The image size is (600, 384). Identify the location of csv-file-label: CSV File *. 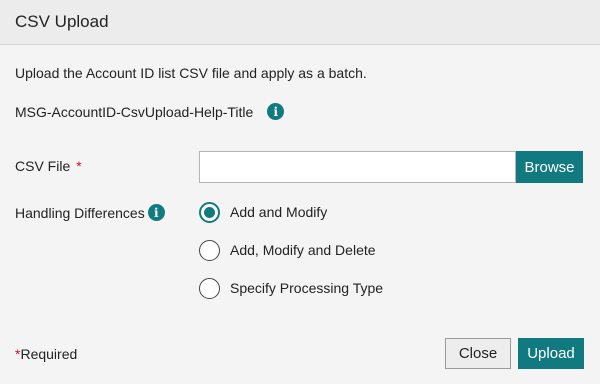
(48, 166).